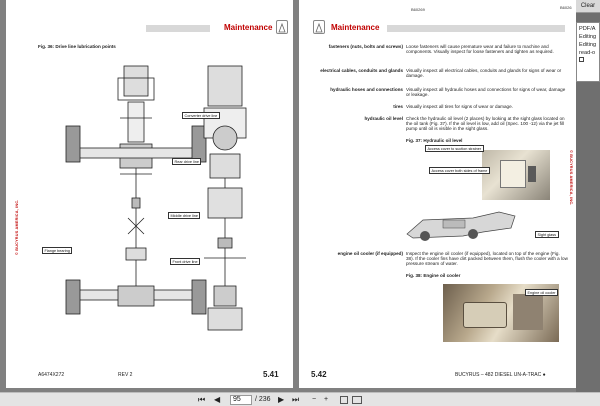 The image size is (600, 406). Describe the element at coordinates (358, 257) in the screenshot. I see `row-cooler-label-box: engine oil cooler (if equipped)` at that location.